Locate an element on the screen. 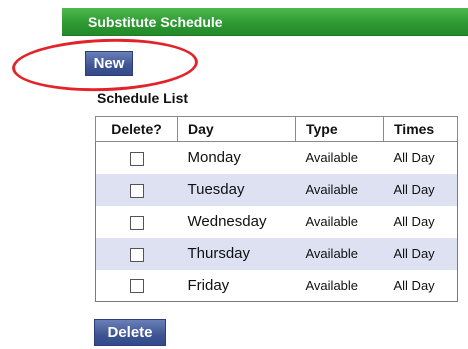  day-cell: Friday is located at coordinates (208, 285).